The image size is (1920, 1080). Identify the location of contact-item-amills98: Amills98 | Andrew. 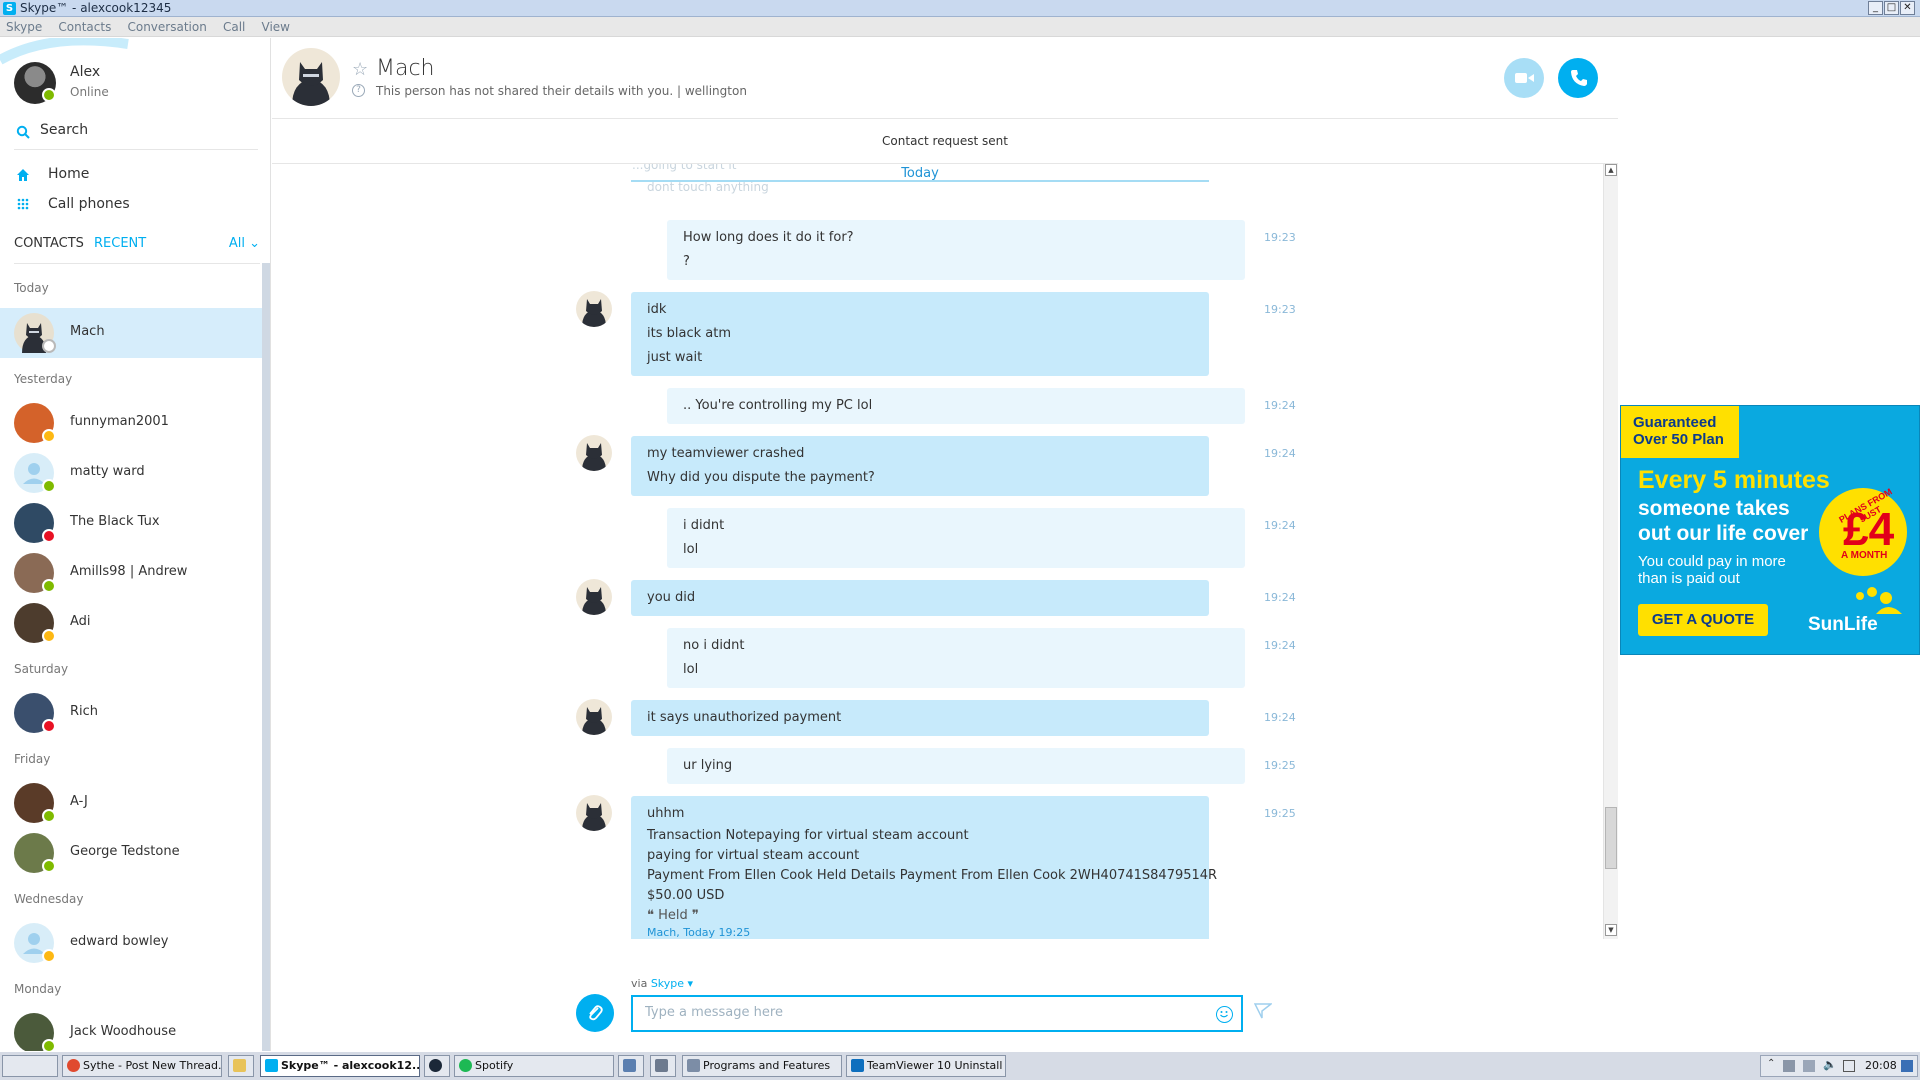
(131, 573).